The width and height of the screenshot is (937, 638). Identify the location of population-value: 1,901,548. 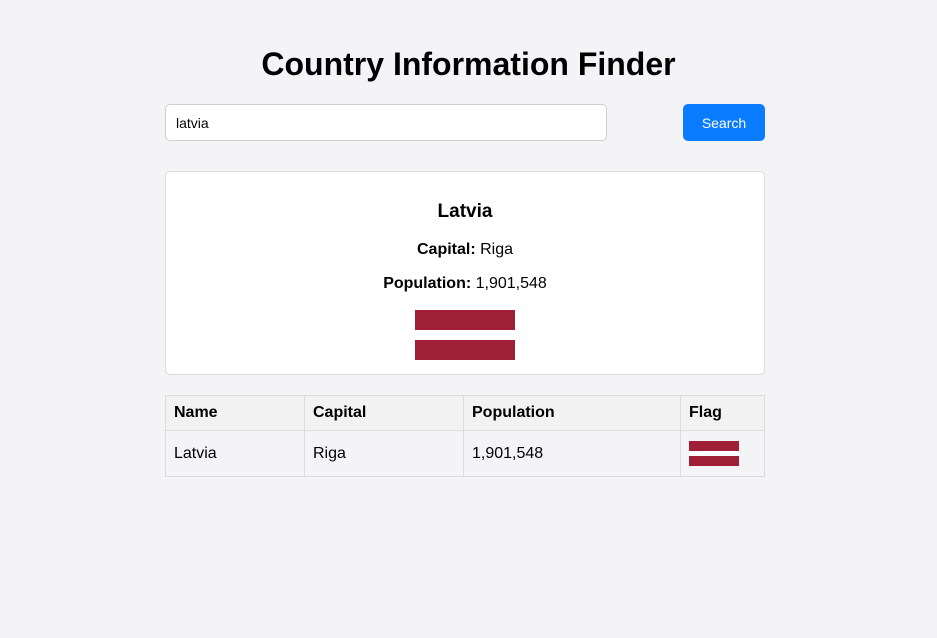
(511, 283).